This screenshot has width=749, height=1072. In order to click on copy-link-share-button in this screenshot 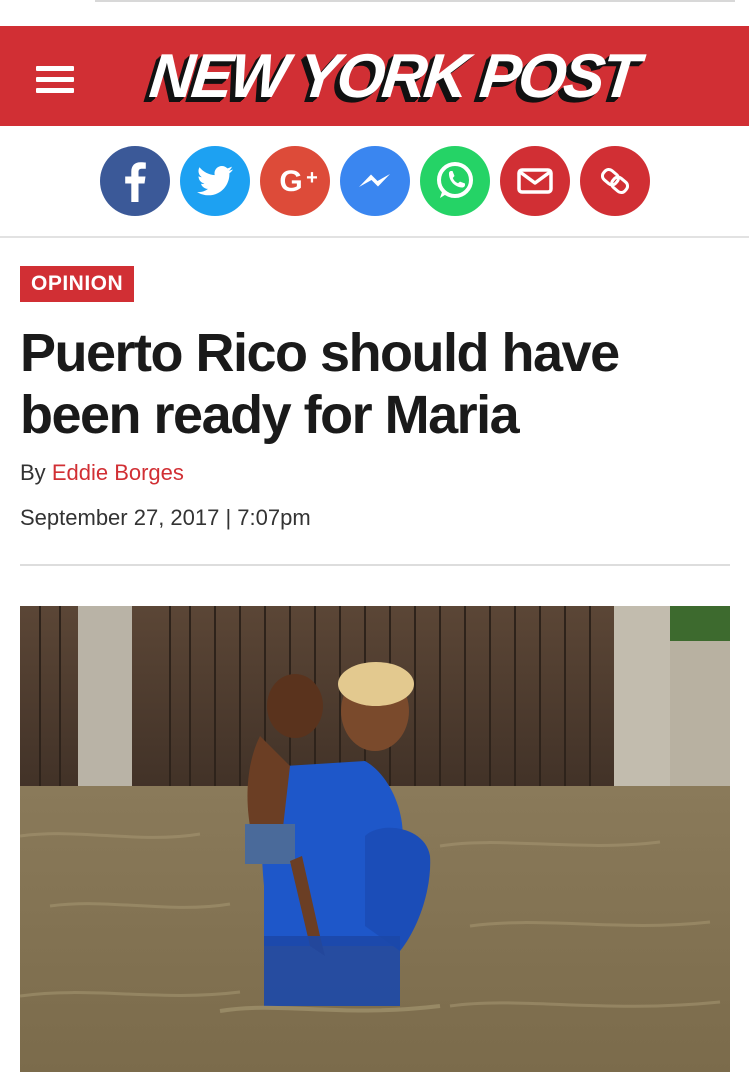, I will do `click(615, 181)`.